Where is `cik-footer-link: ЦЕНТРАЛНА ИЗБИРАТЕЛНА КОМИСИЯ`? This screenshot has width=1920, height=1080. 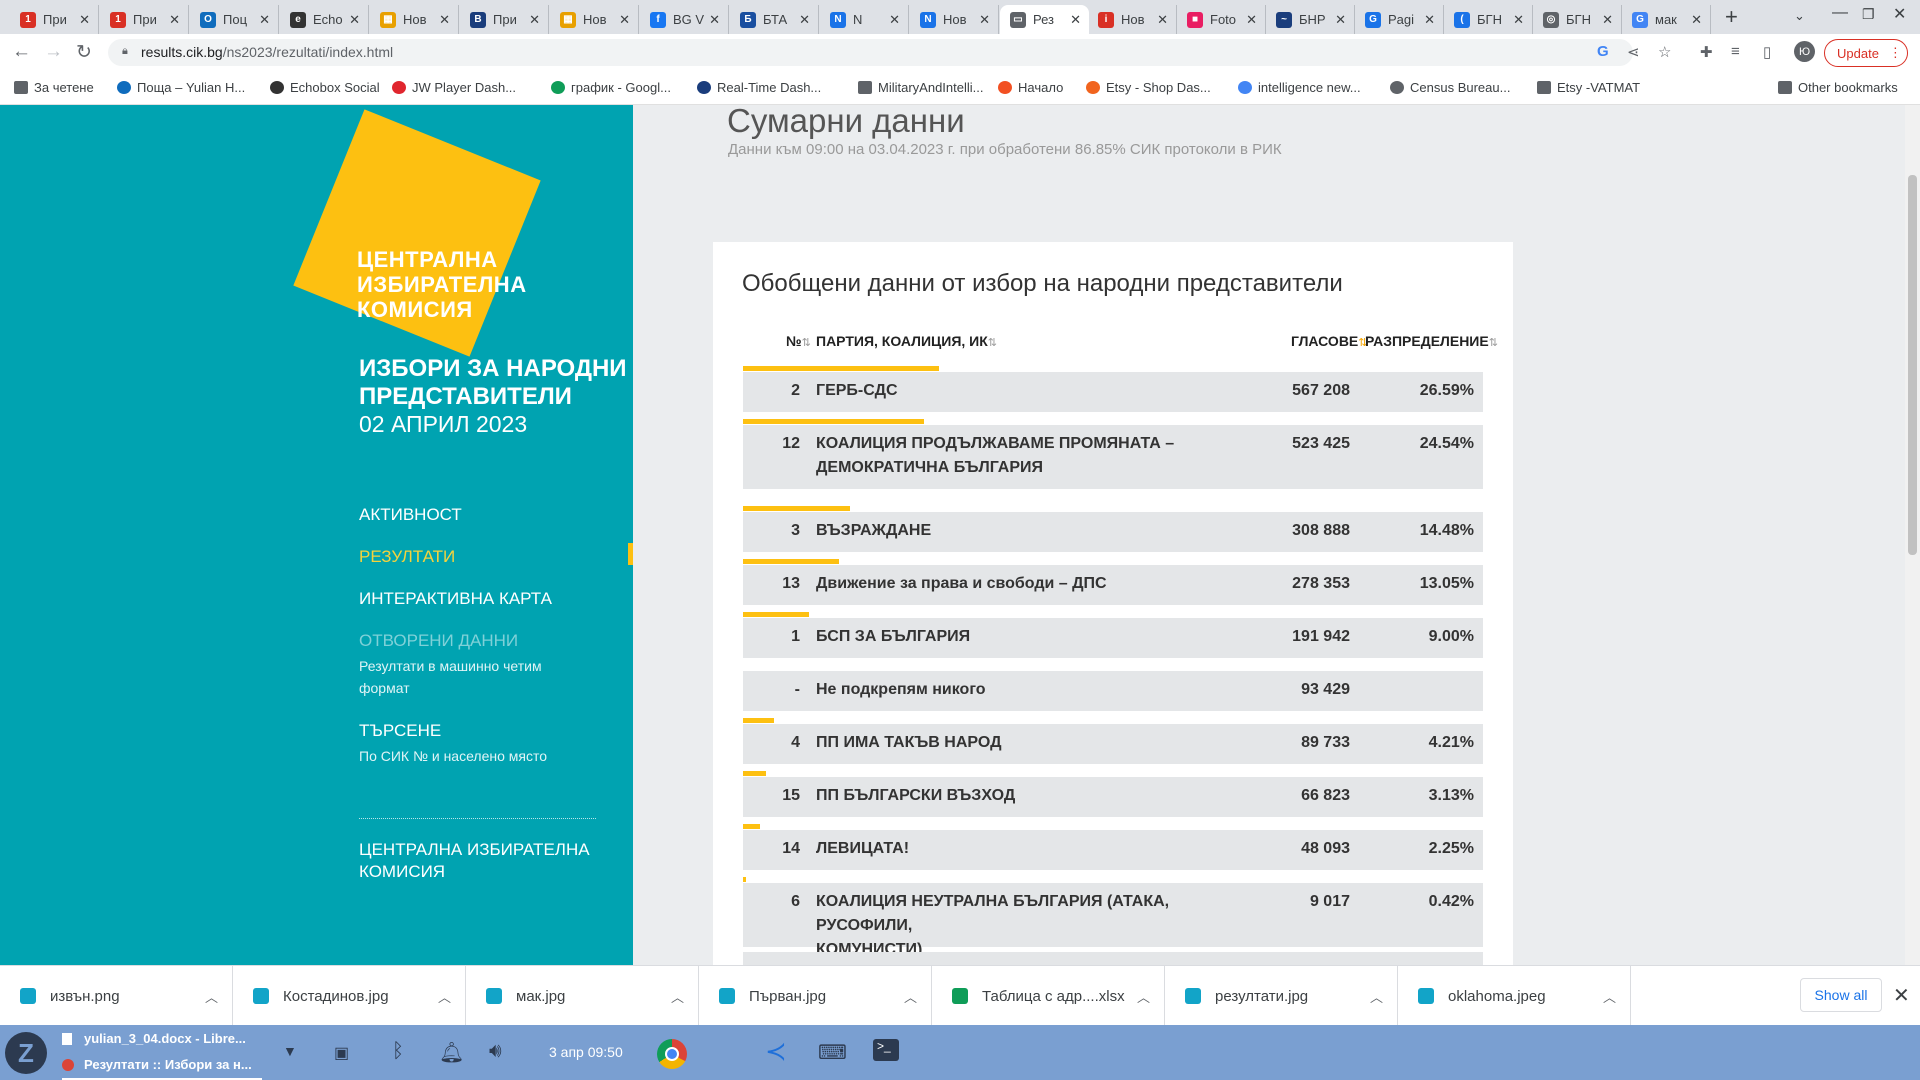
cik-footer-link: ЦЕНТРАЛНА ИЗБИРАТЕЛНА КОМИСИЯ is located at coordinates (474, 861).